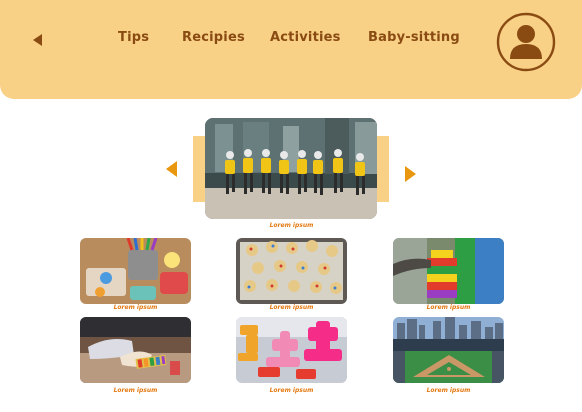 The width and height of the screenshot is (582, 412). What do you see at coordinates (135, 307) in the screenshot?
I see `gallery-caption-1: Lorem ipsum` at bounding box center [135, 307].